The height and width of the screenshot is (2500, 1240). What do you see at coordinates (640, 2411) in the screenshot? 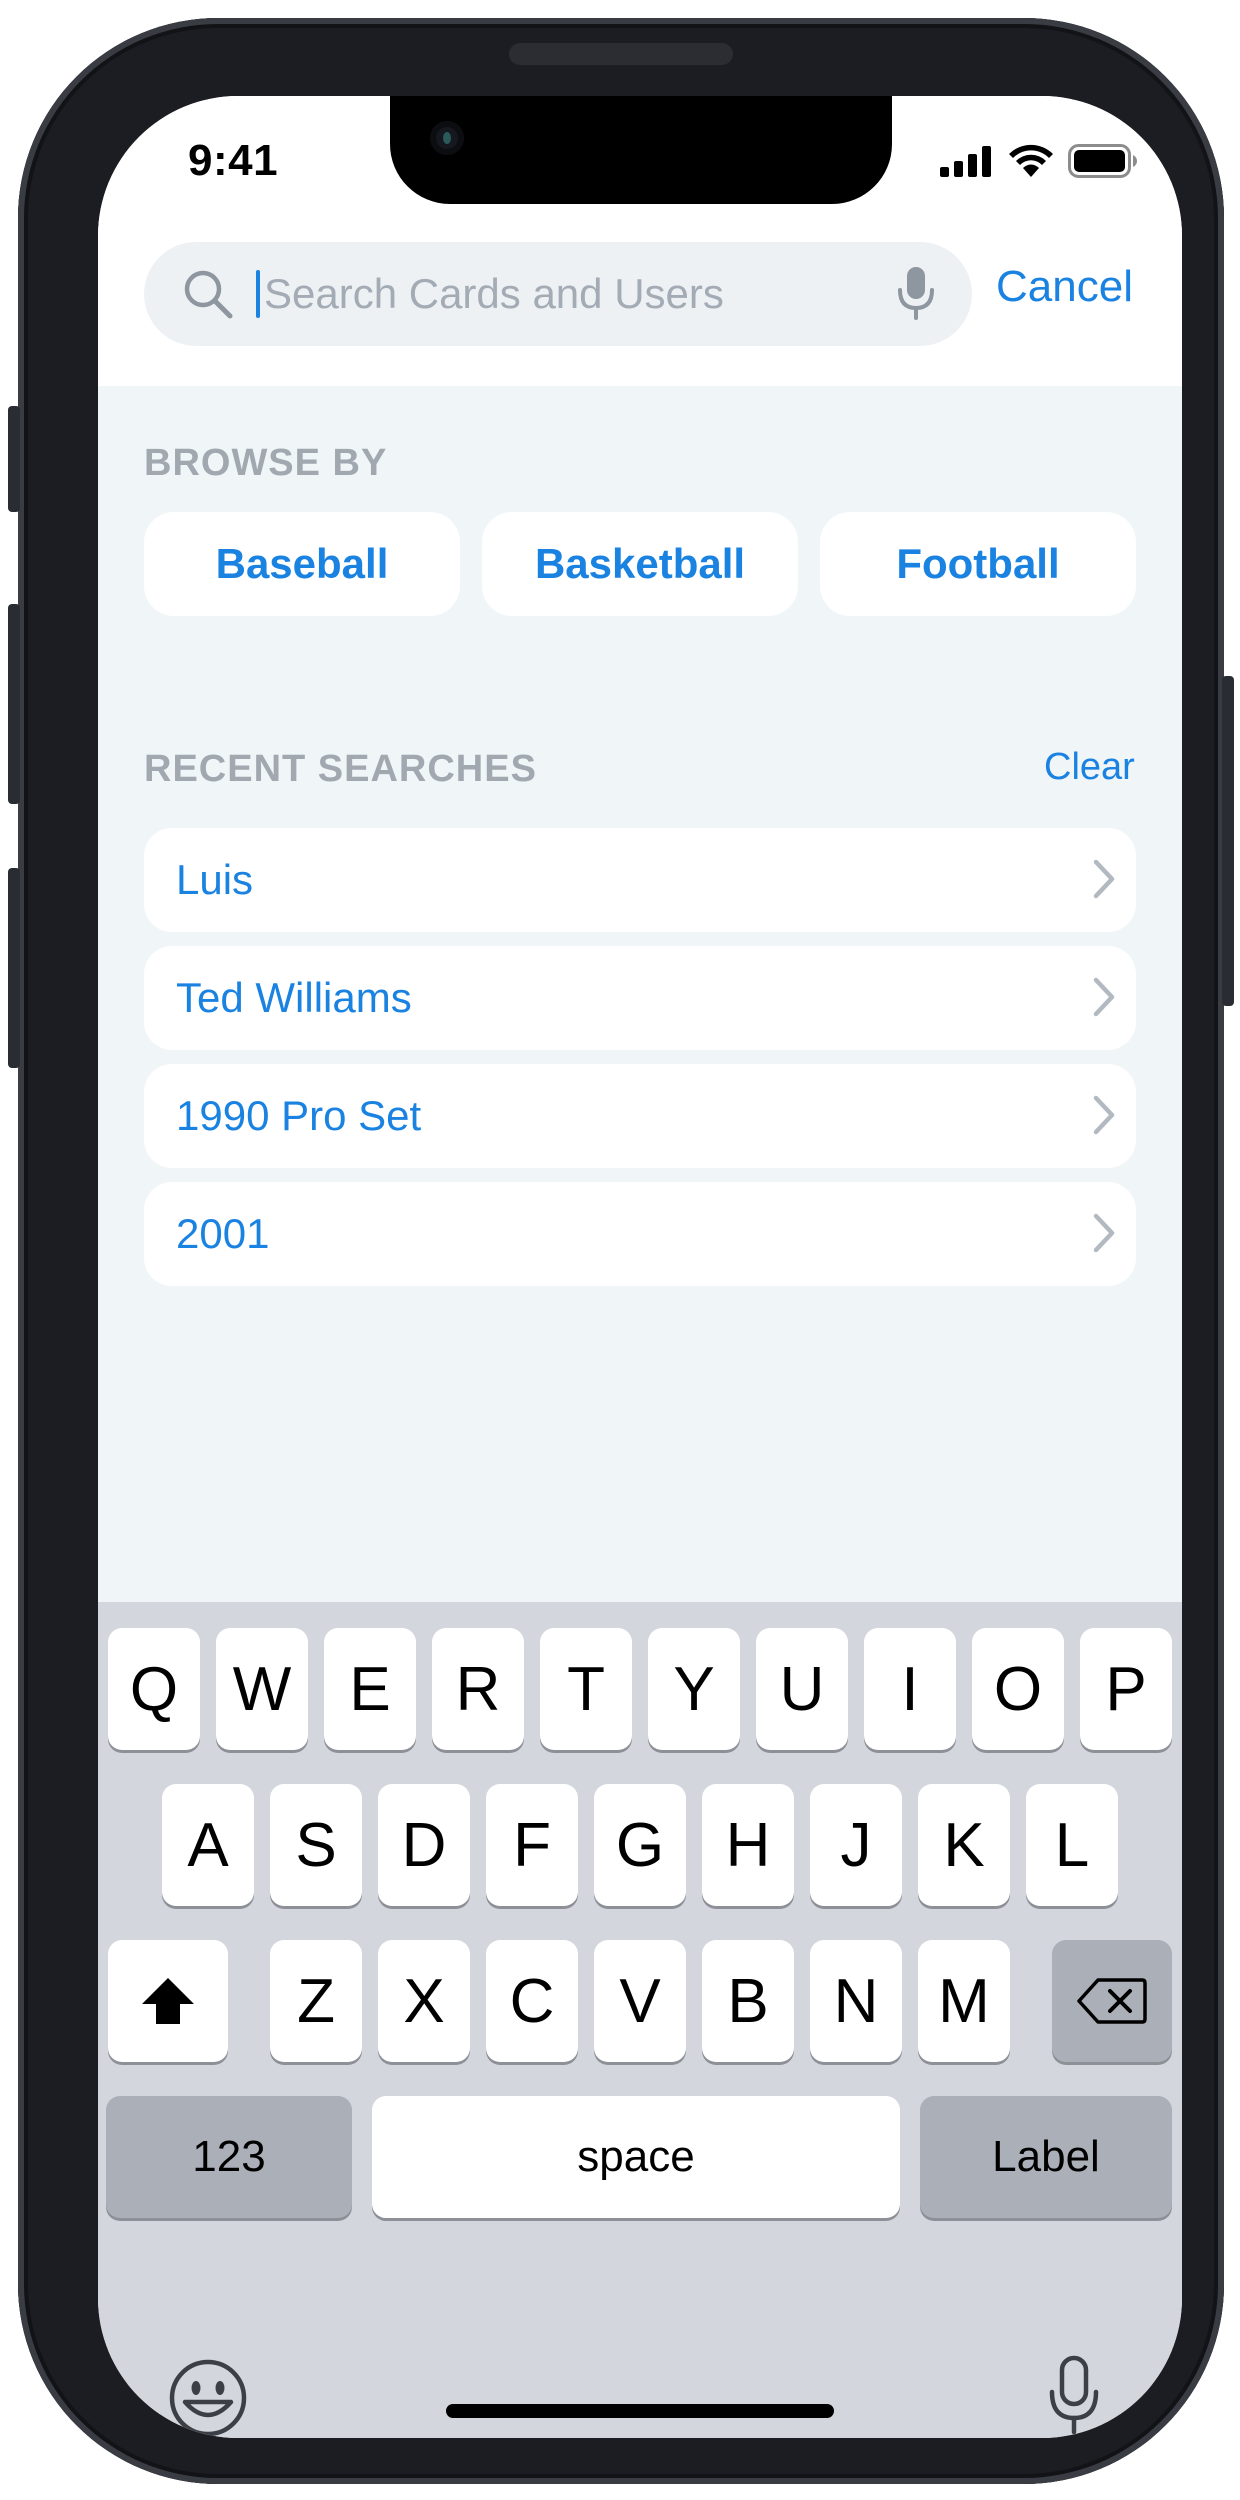
I see `home-indicator` at bounding box center [640, 2411].